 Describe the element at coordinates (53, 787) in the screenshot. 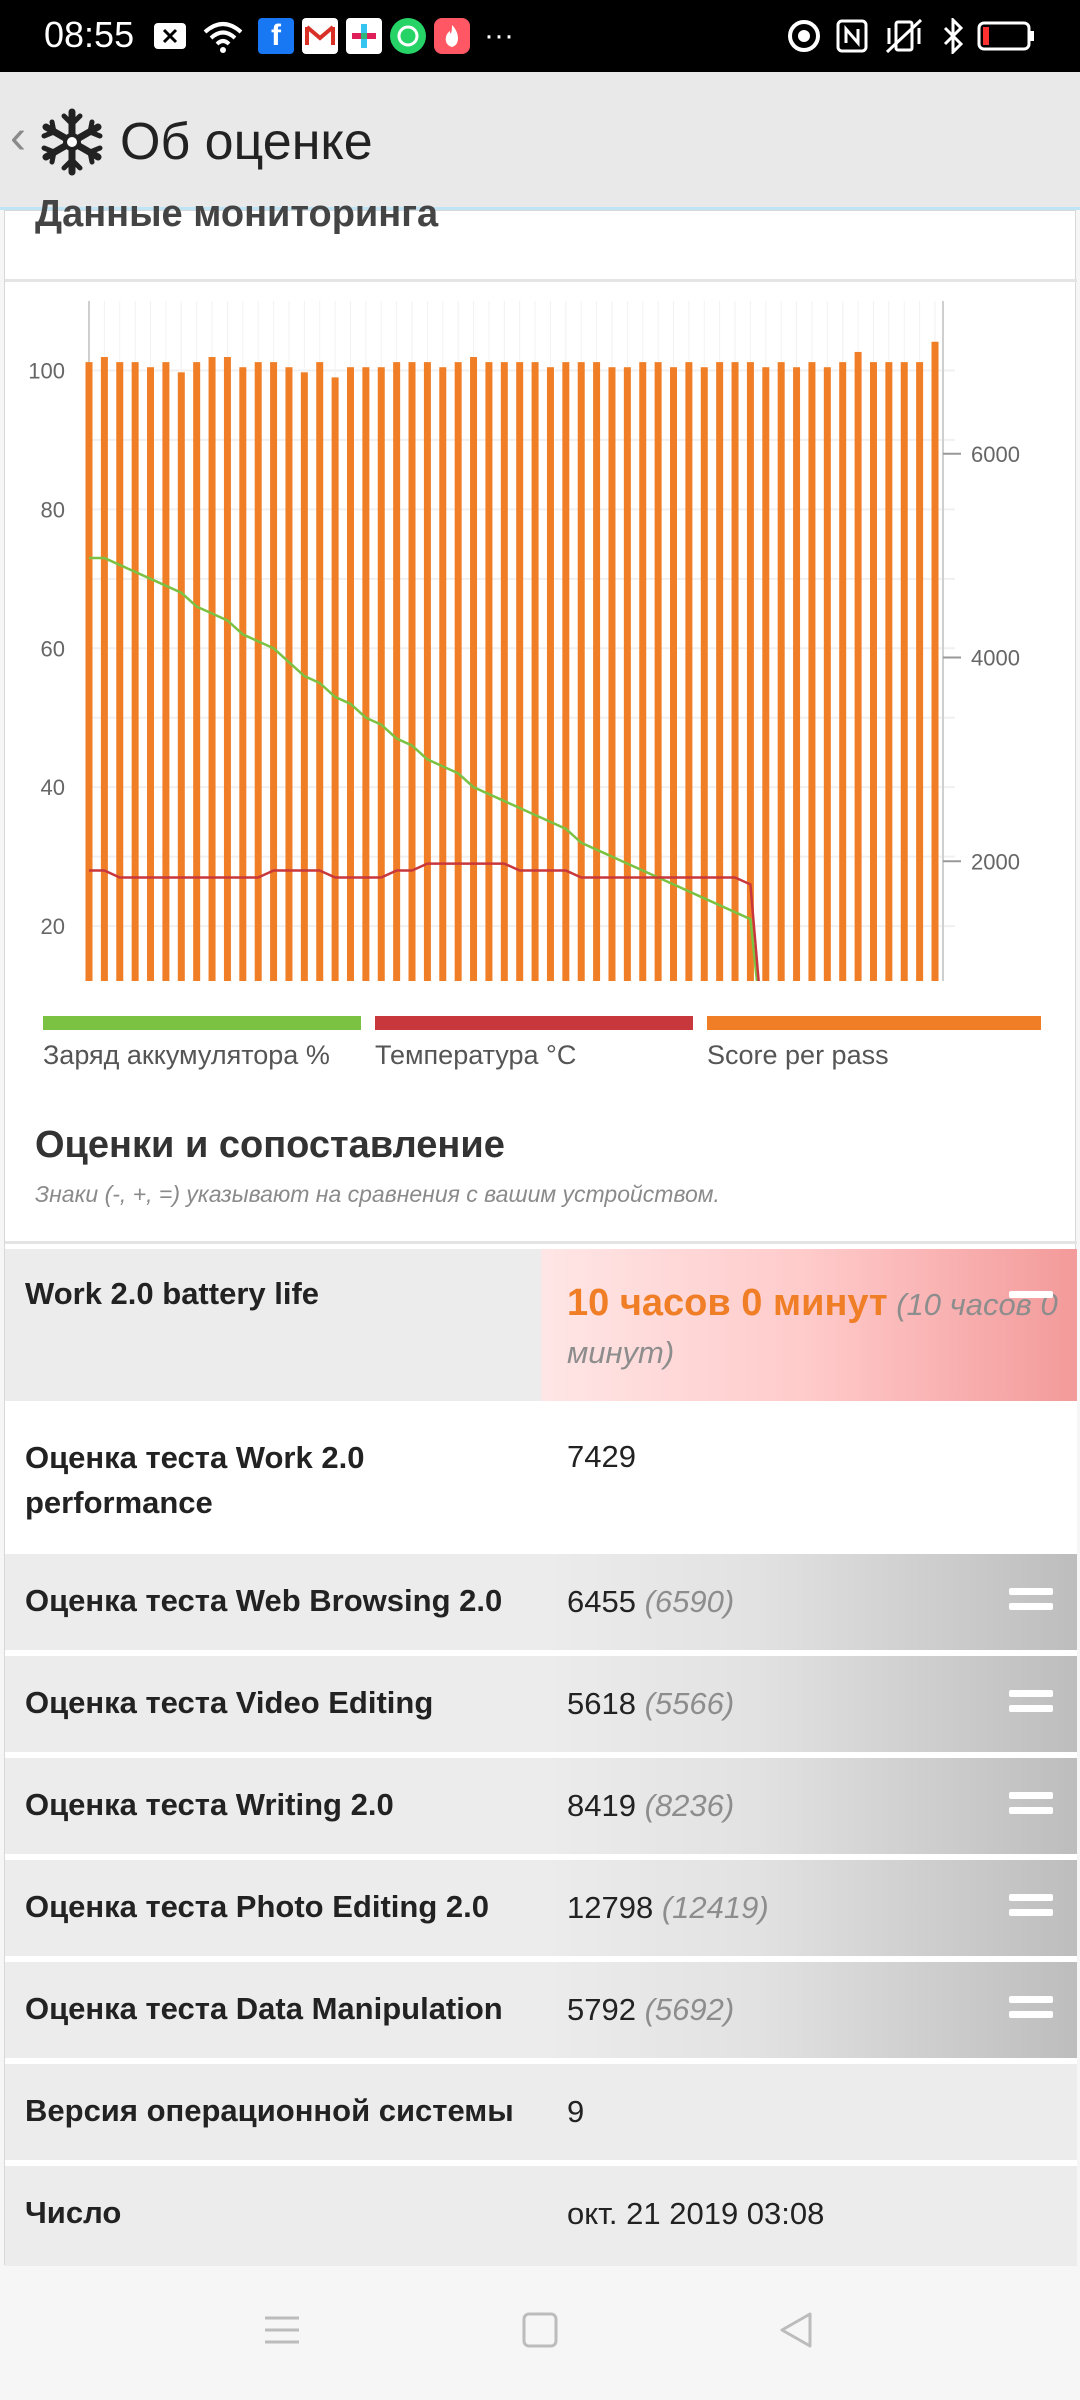

I see `y-left-tick-label: 40` at that location.